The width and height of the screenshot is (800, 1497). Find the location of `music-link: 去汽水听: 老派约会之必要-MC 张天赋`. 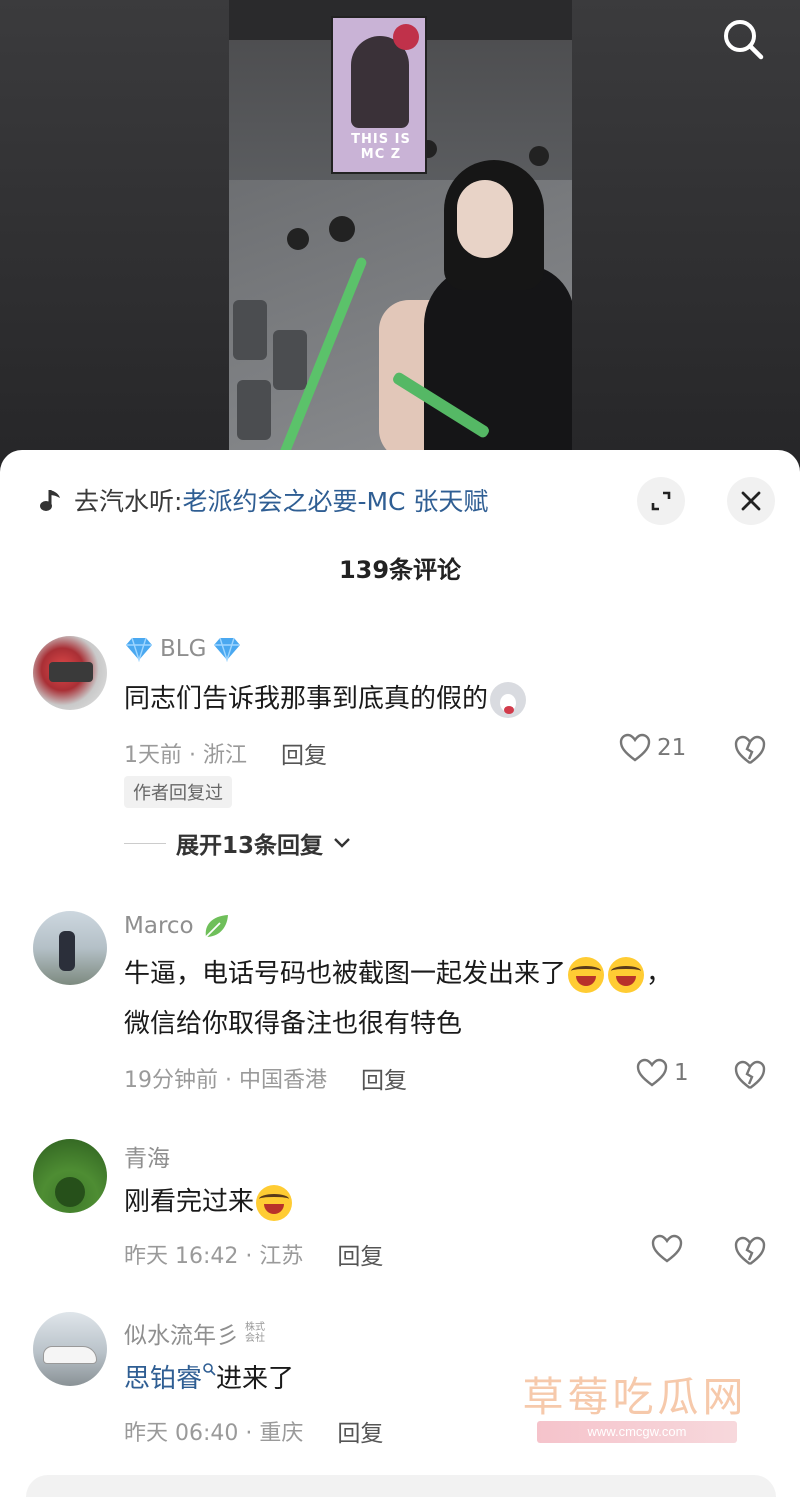

music-link: 去汽水听: 老派约会之必要-MC 张天赋 is located at coordinates (263, 500).